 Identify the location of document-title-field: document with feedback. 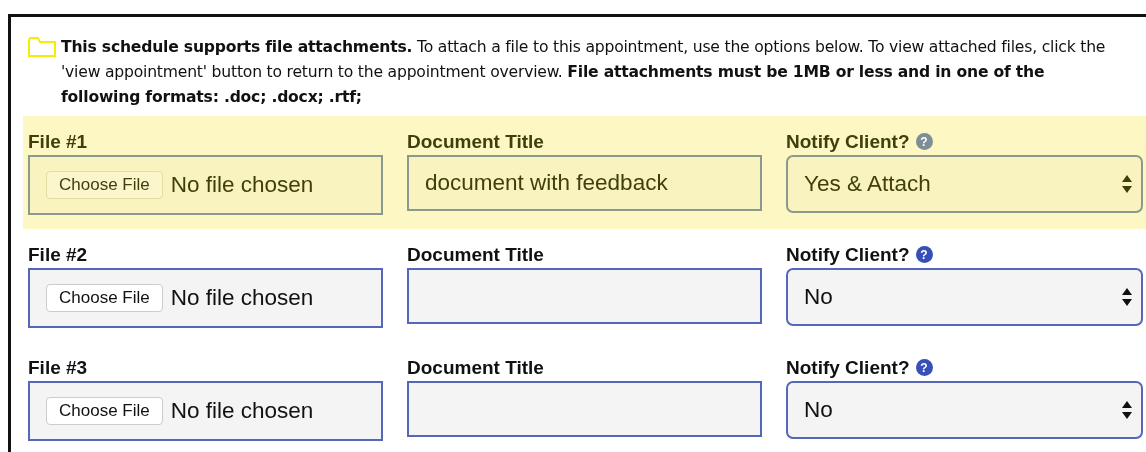
(584, 183).